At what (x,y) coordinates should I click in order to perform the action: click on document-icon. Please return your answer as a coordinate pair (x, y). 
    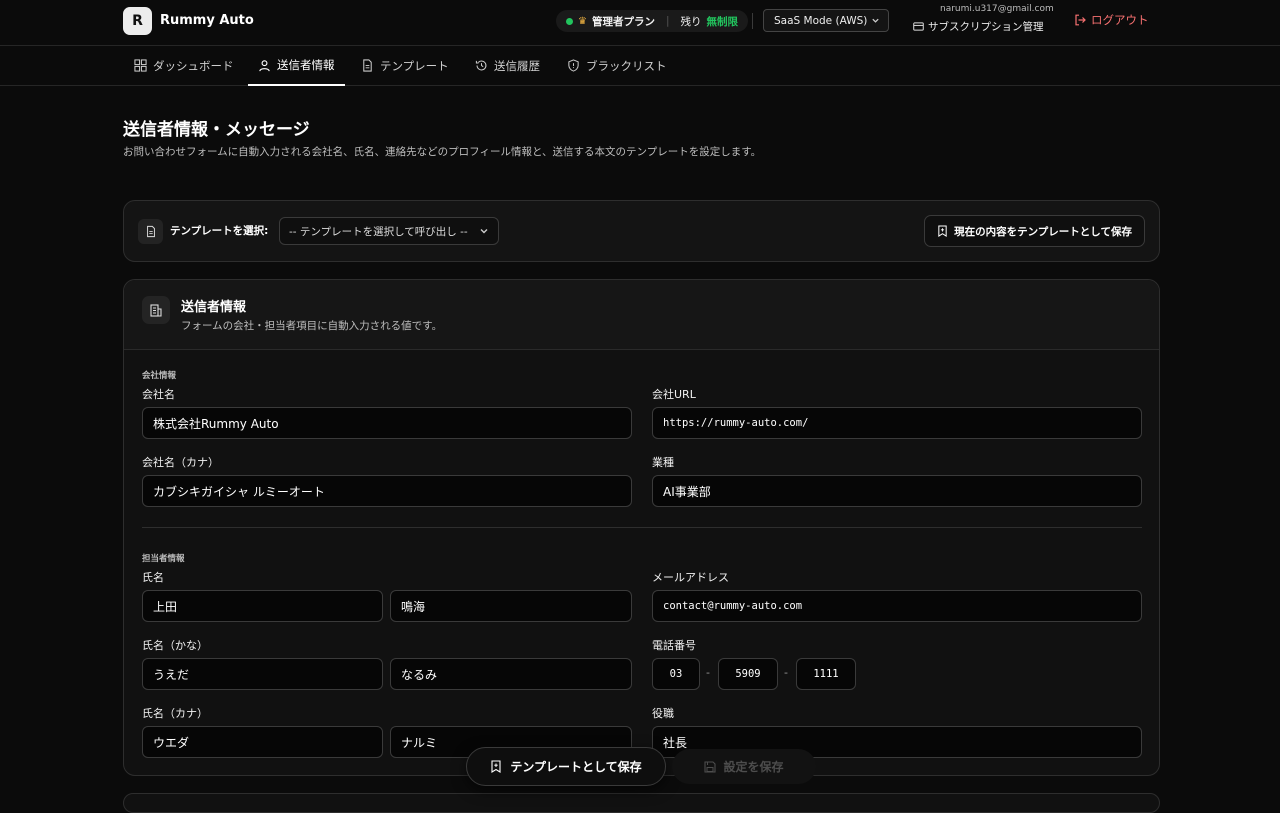
    Looking at the image, I should click on (367, 65).